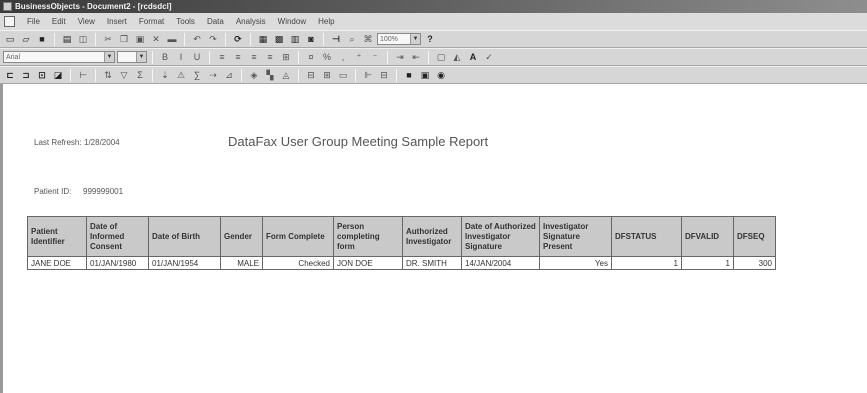 The image size is (867, 393). What do you see at coordinates (575, 263) in the screenshot?
I see `cell-signature-present: Yes` at bounding box center [575, 263].